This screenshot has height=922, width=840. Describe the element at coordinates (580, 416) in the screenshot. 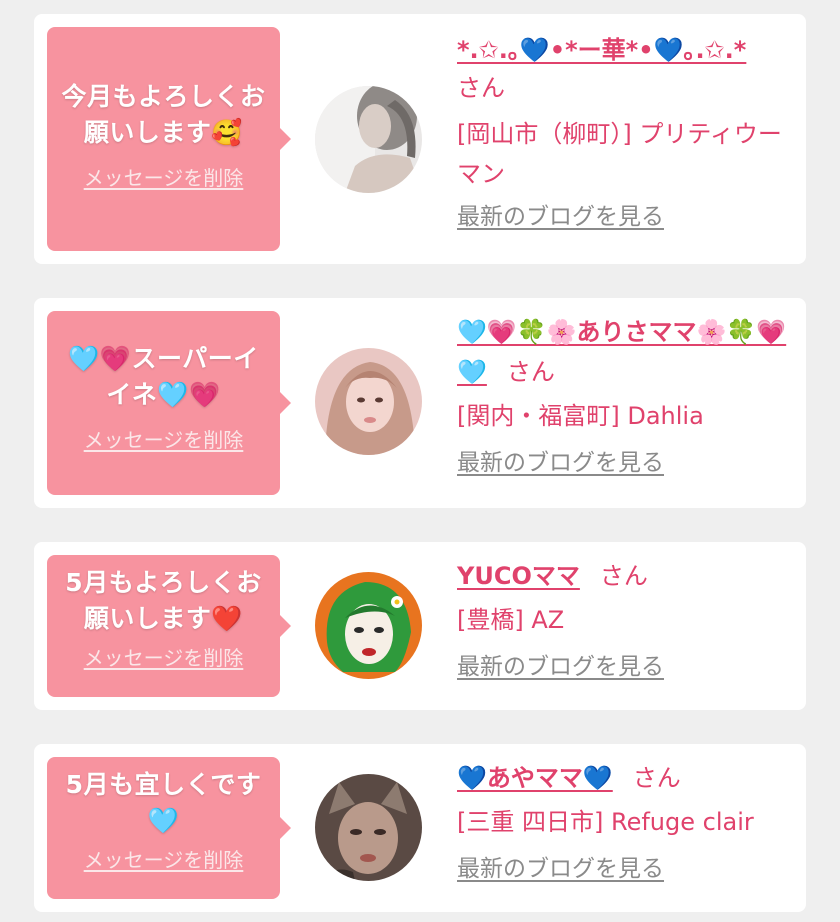

I see `shop-name: [関内・福富町] Dahlia` at that location.